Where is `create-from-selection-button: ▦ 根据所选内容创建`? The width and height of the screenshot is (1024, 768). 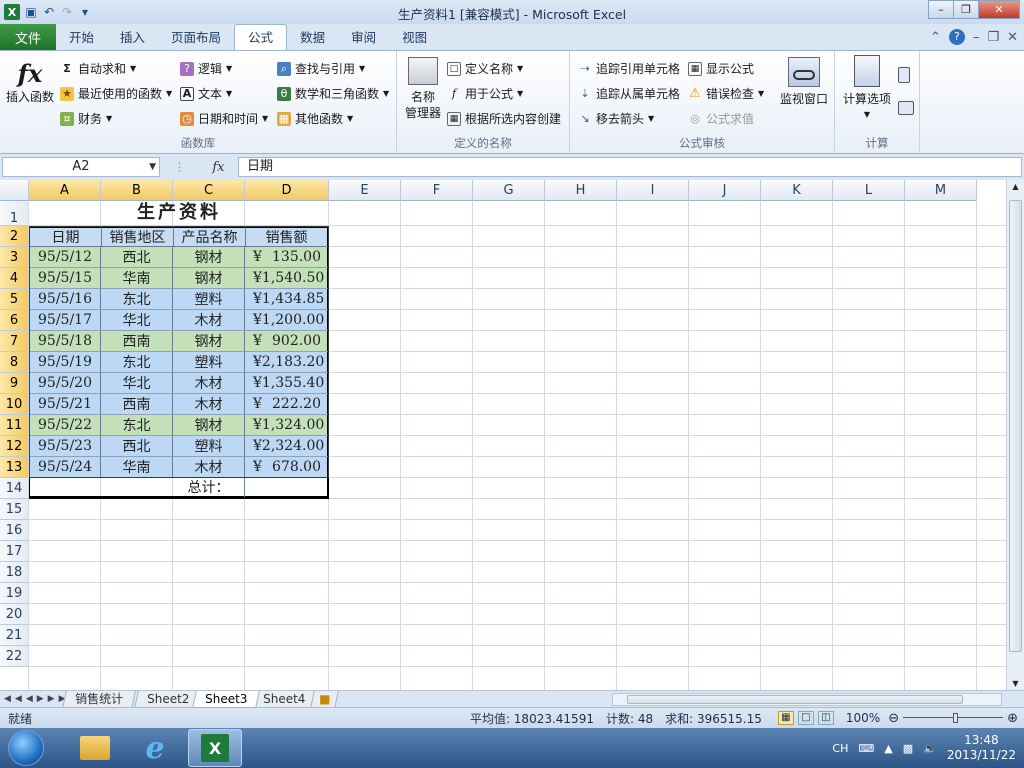
create-from-selection-button: ▦ 根据所选内容创建 is located at coordinates (504, 118).